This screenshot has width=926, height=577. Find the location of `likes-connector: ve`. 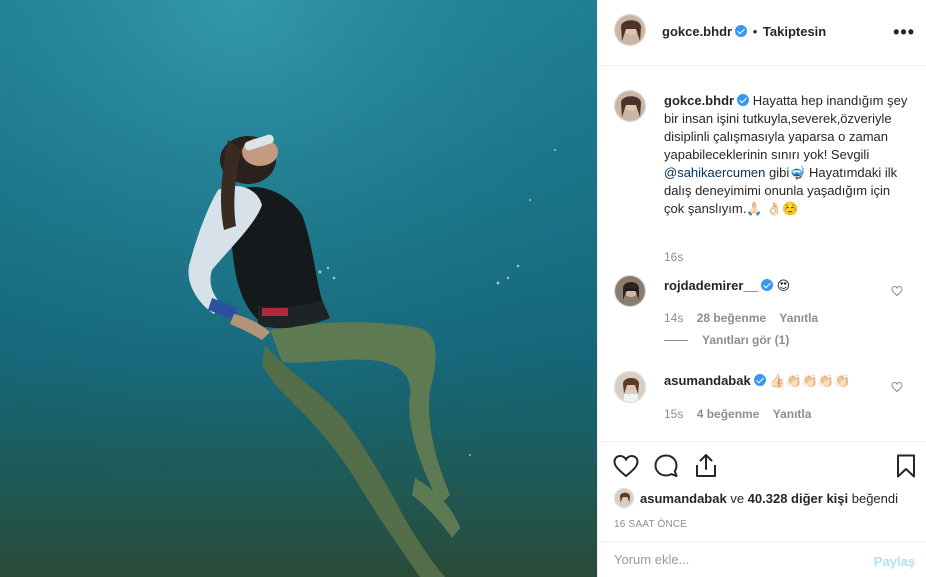

likes-connector: ve is located at coordinates (737, 498).